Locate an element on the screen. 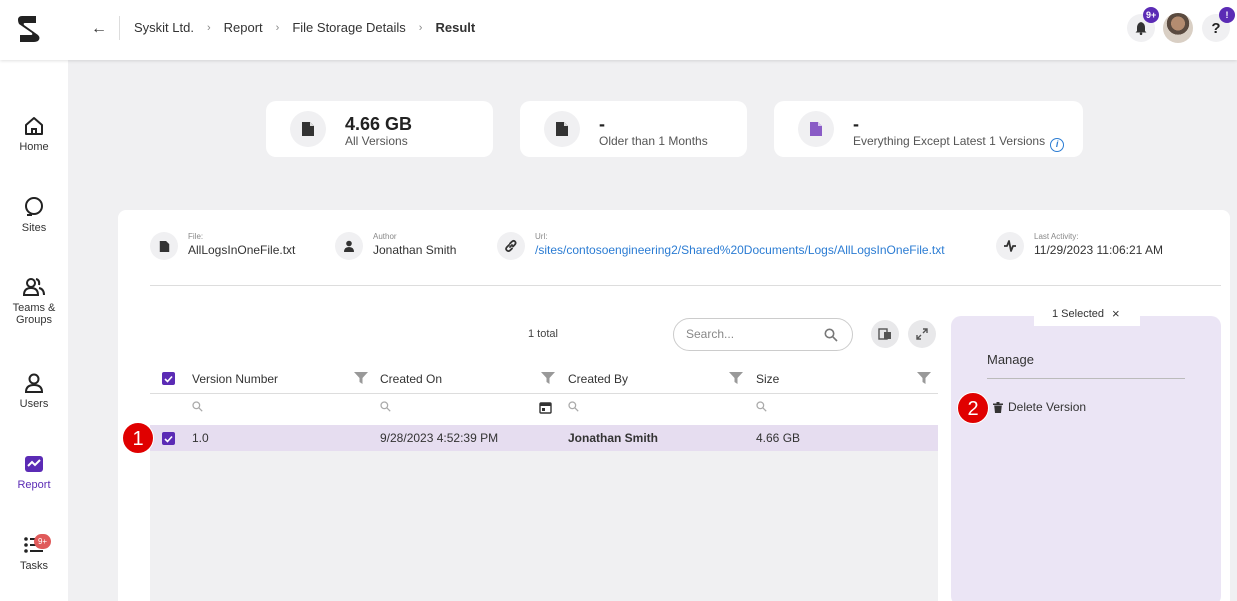 This screenshot has height=601, width=1237. sidebar-item-label: Sites is located at coordinates (34, 228).